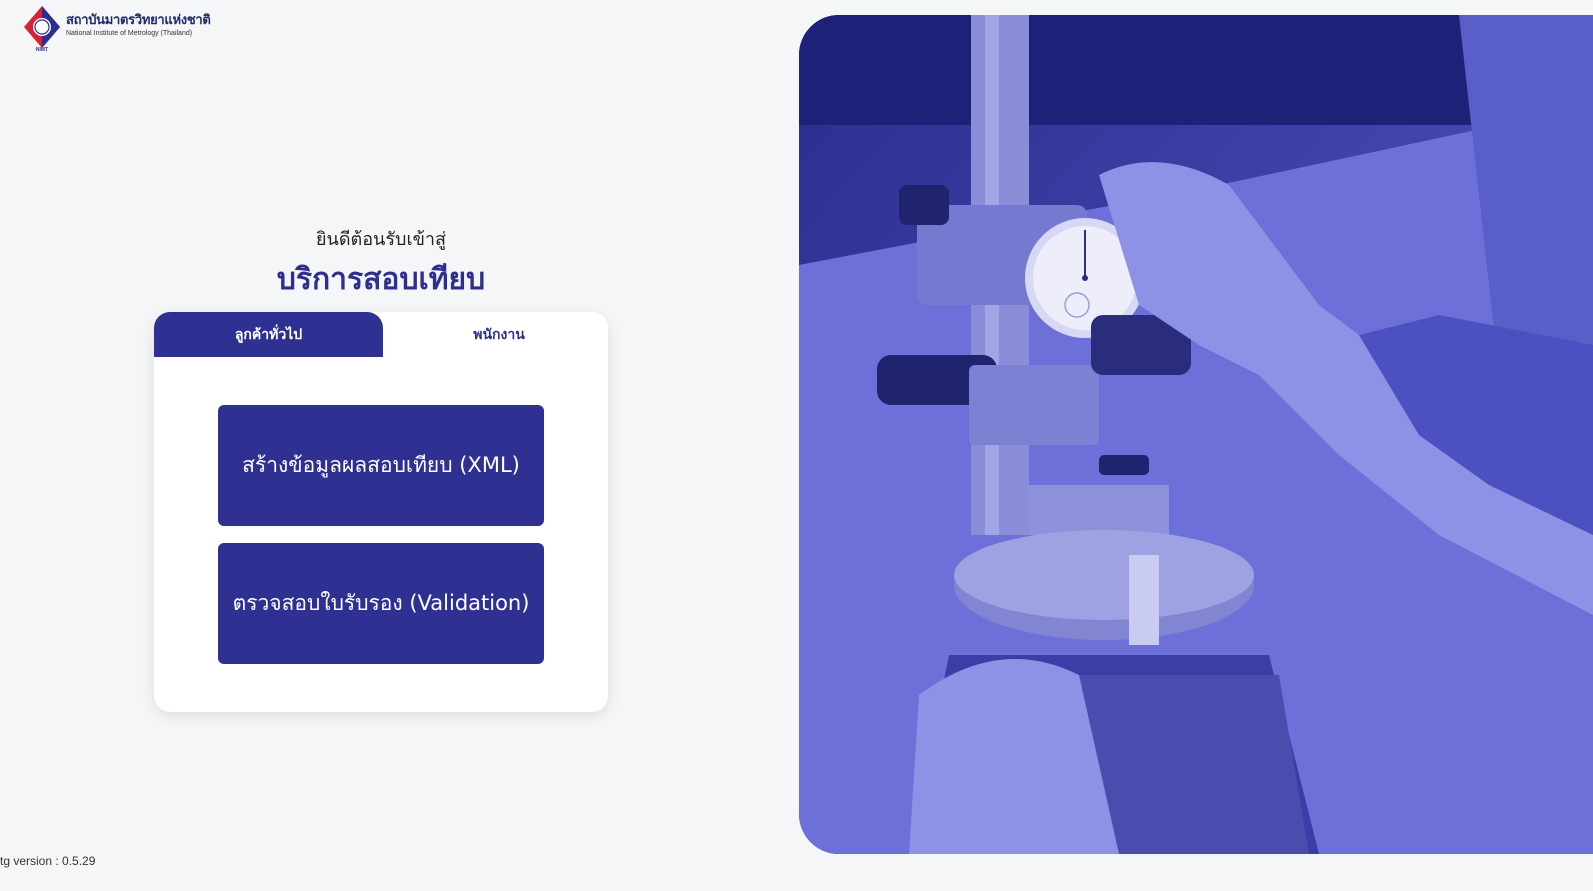 The image size is (1593, 891). What do you see at coordinates (42, 50) in the screenshot?
I see `logo-abbreviation: NIMT` at bounding box center [42, 50].